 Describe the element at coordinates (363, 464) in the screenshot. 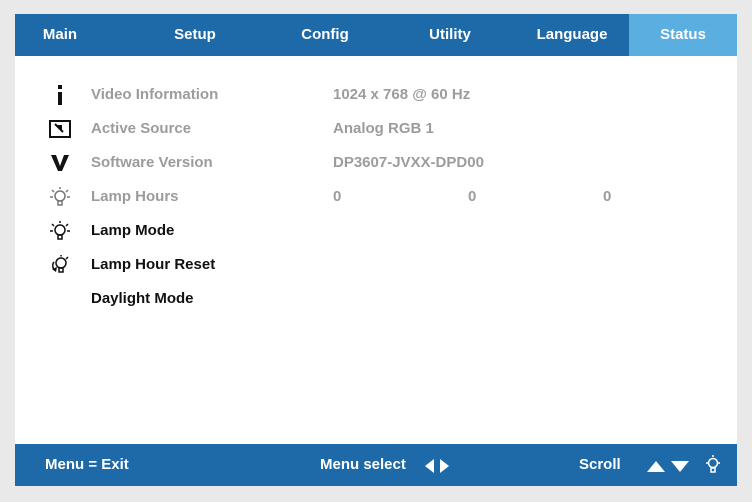

I see `menu-select-hint: Menu select` at that location.